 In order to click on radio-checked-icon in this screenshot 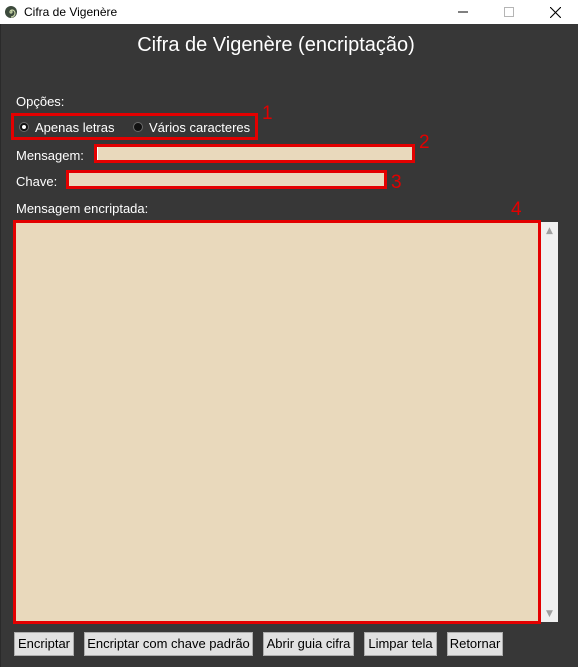, I will do `click(24, 127)`.